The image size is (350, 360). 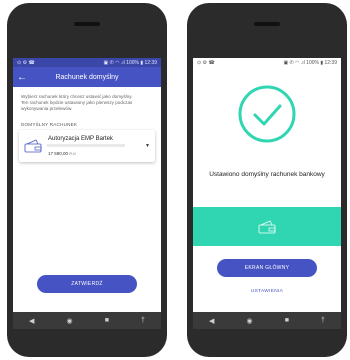 I want to click on account-balance: 17 590,00 PLN, so click(x=95, y=153).